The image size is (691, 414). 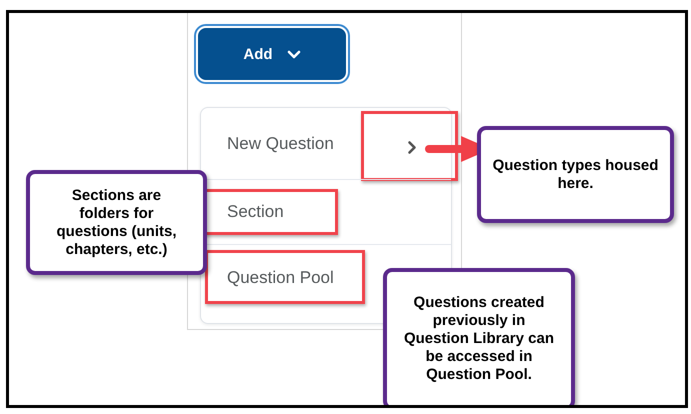 I want to click on callout-tooltip: Questions created previously in Question Library can be accessed in Question Pool., so click(x=479, y=336).